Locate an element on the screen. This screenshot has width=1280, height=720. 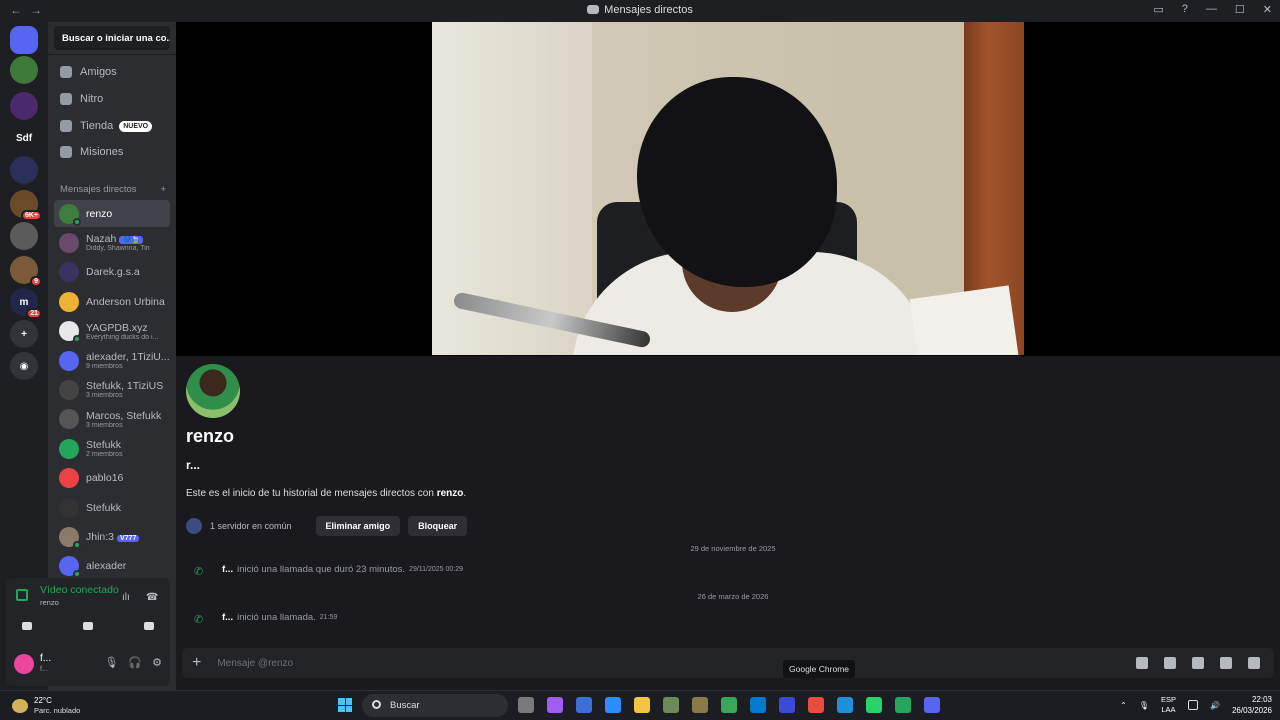
server-icon: m 21 is located at coordinates (26, 303).